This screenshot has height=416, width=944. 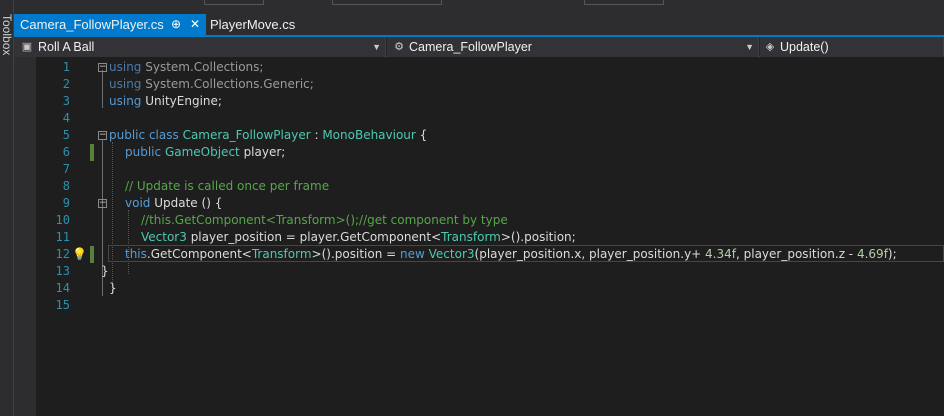 I want to click on line-number: 8, so click(x=66, y=186).